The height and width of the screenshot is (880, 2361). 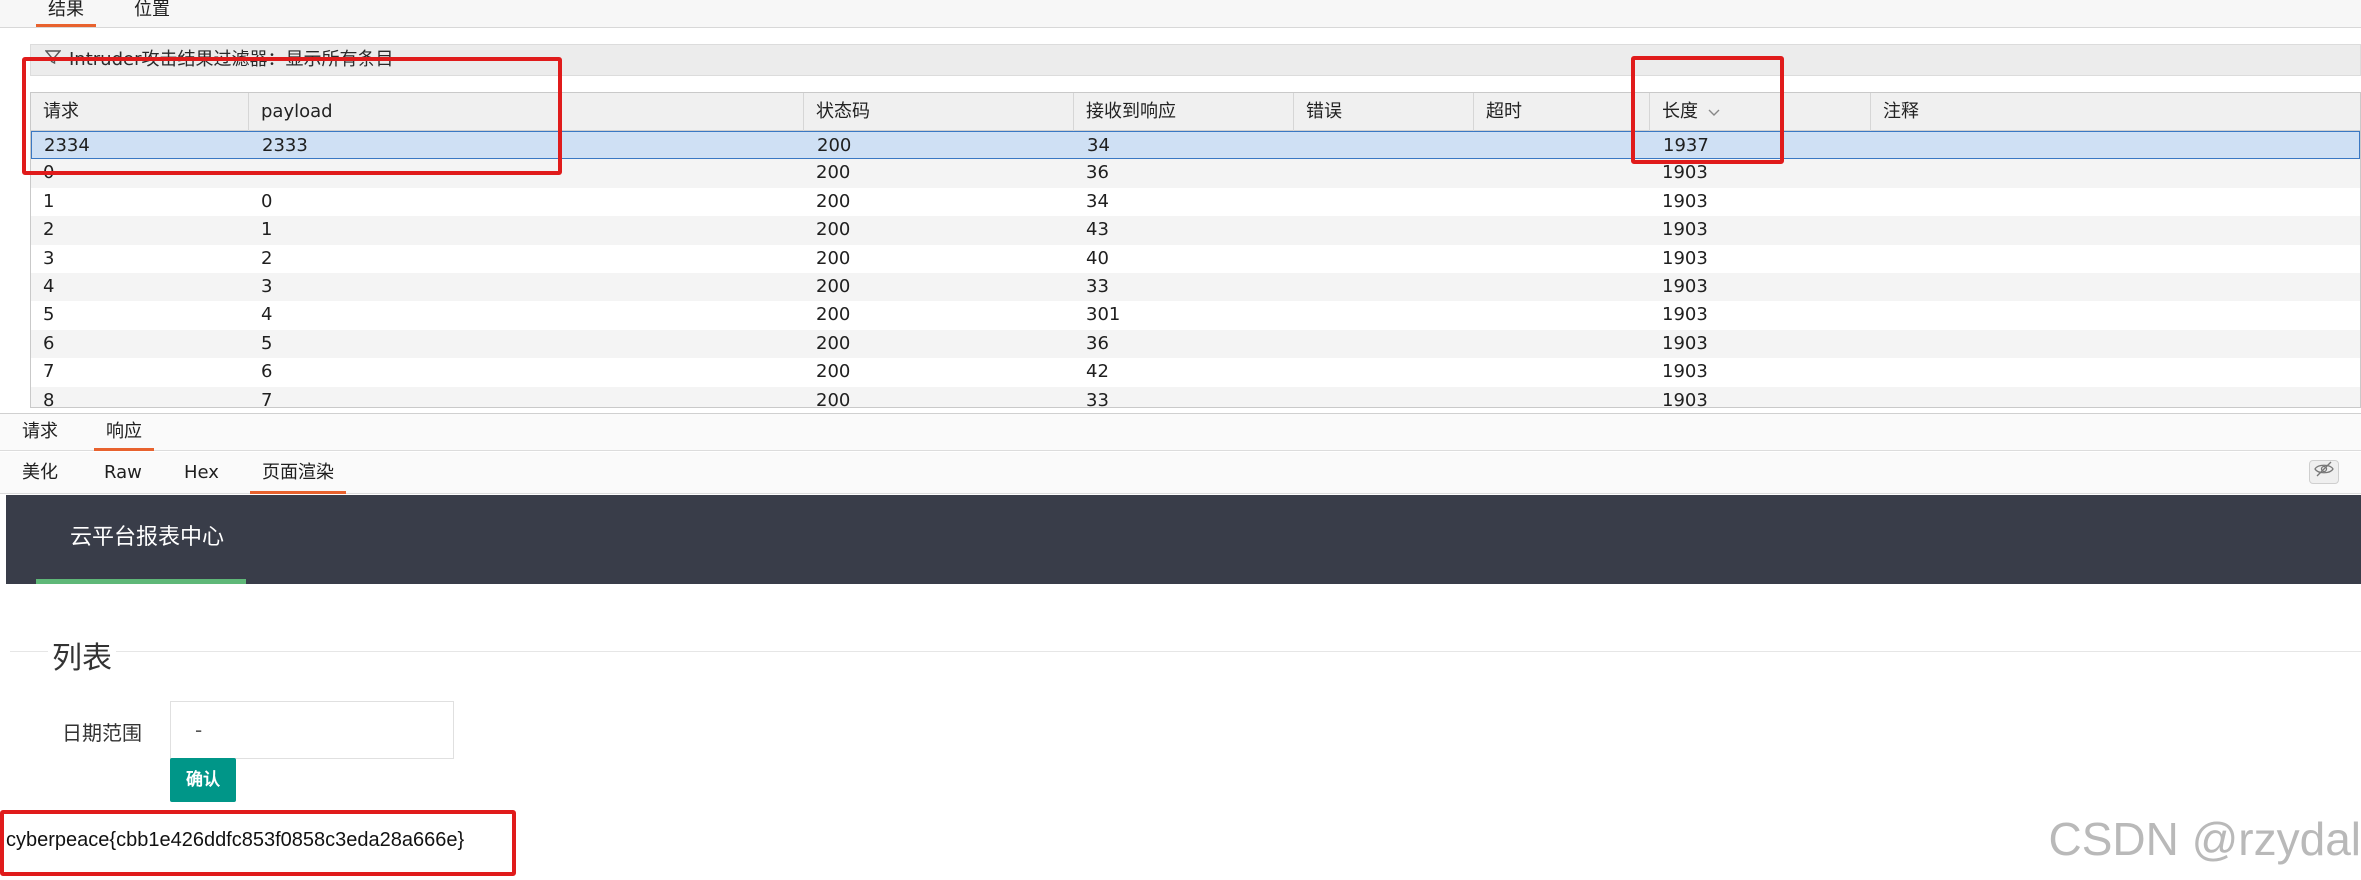 What do you see at coordinates (267, 372) in the screenshot?
I see `cell-payload: 6` at bounding box center [267, 372].